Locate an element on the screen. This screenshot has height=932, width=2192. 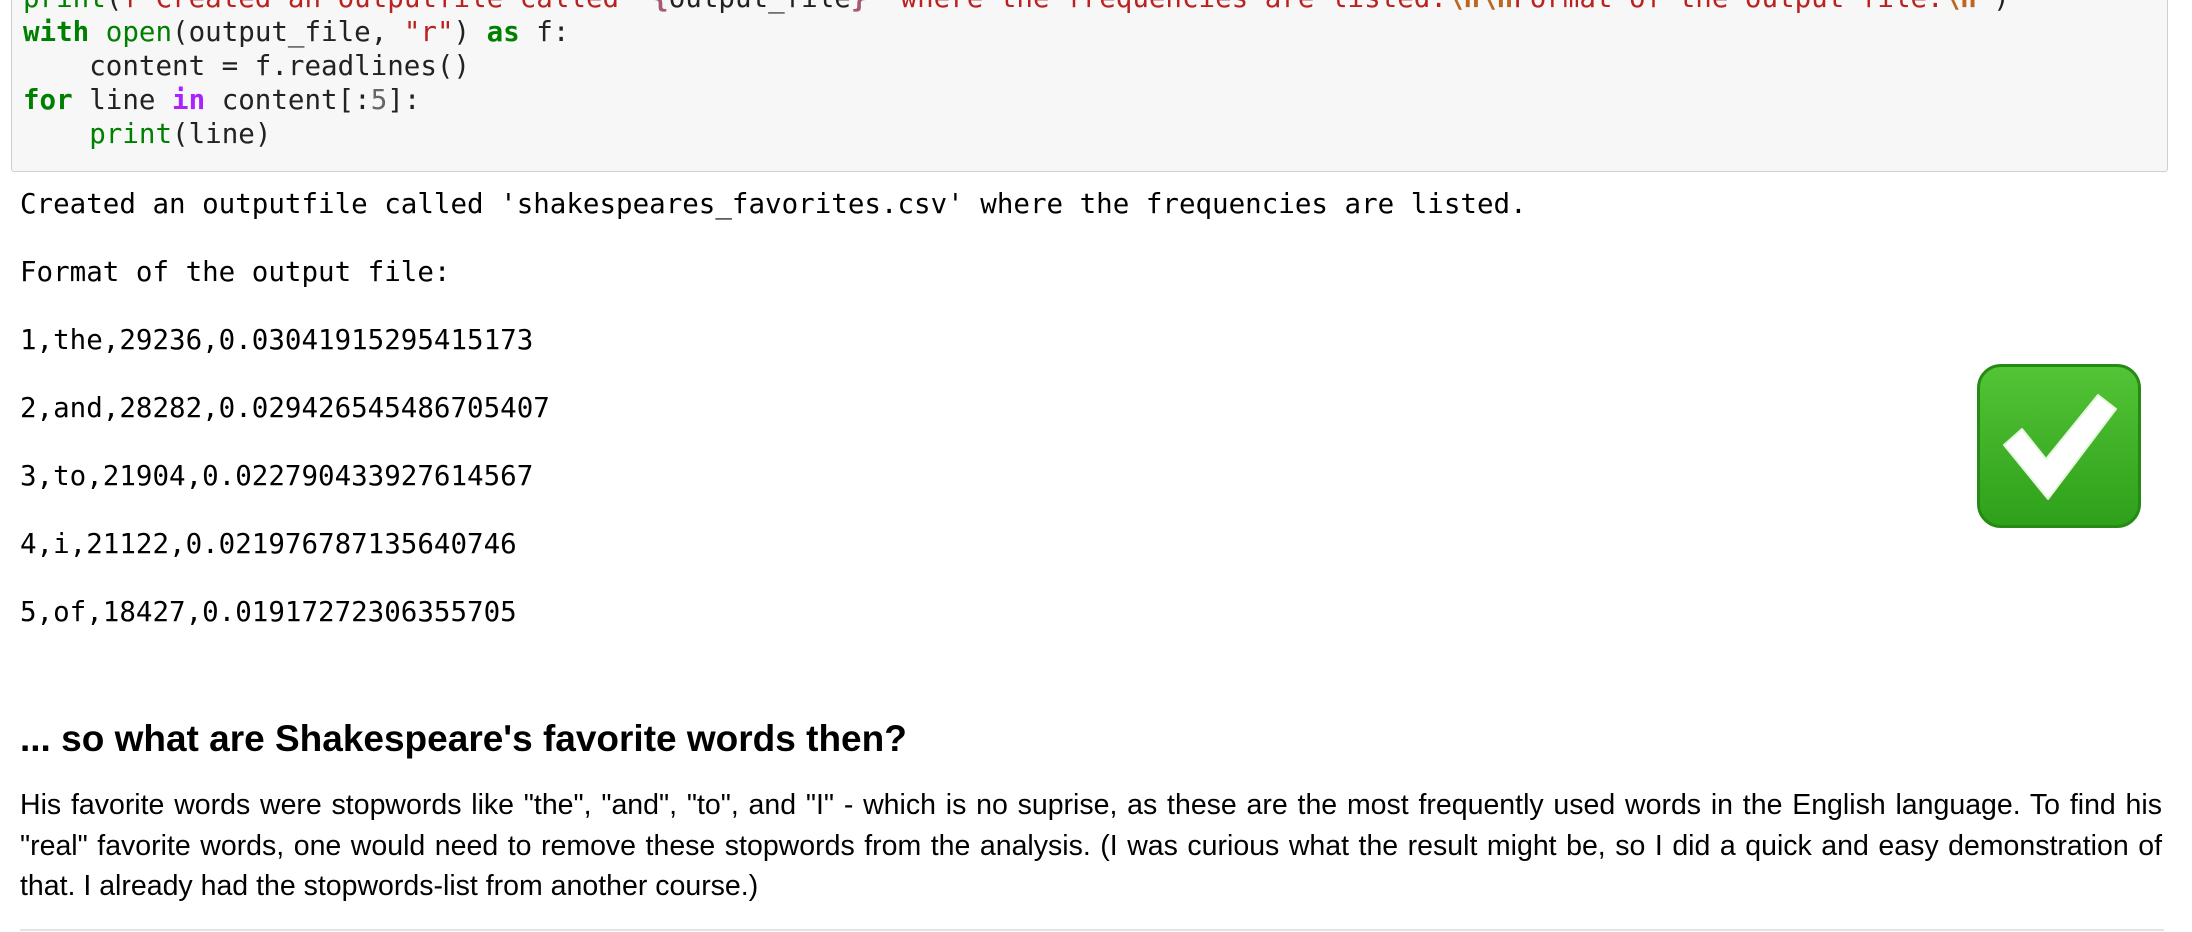
check-mark-button-icon is located at coordinates (2059, 446).